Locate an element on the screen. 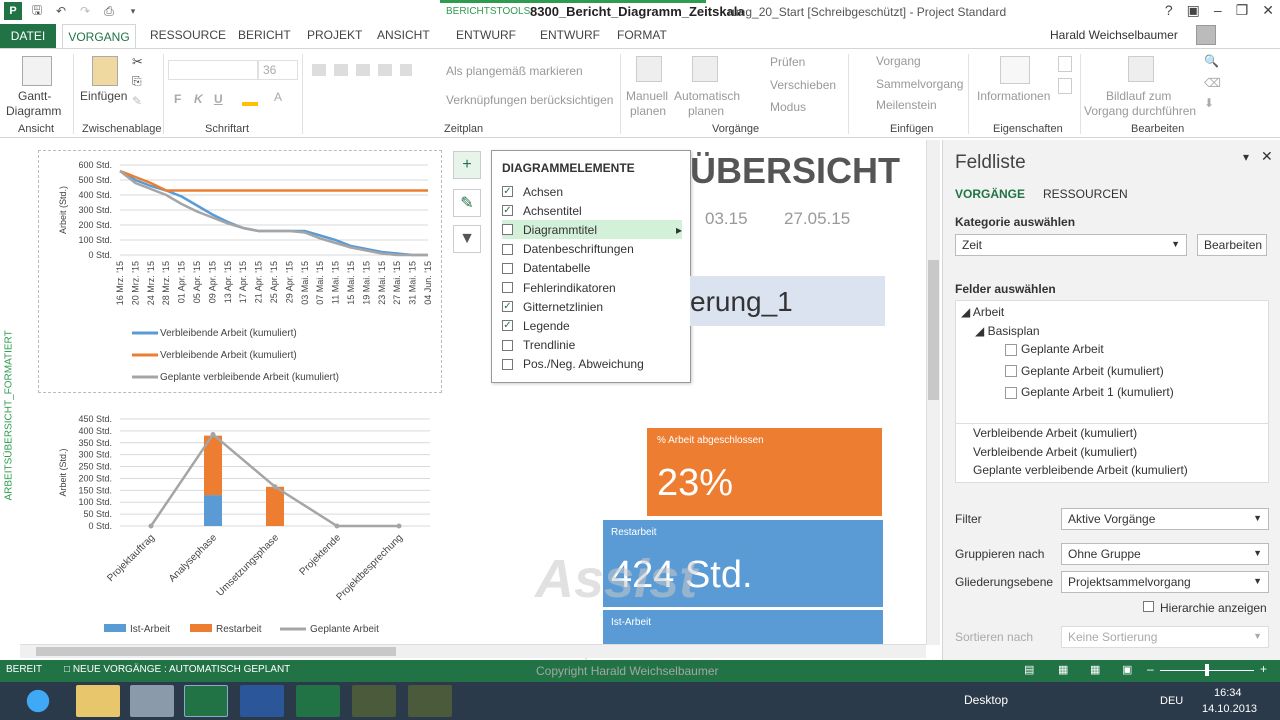 This screenshot has width=1280, height=720. tab-file: DATEI is located at coordinates (28, 36).